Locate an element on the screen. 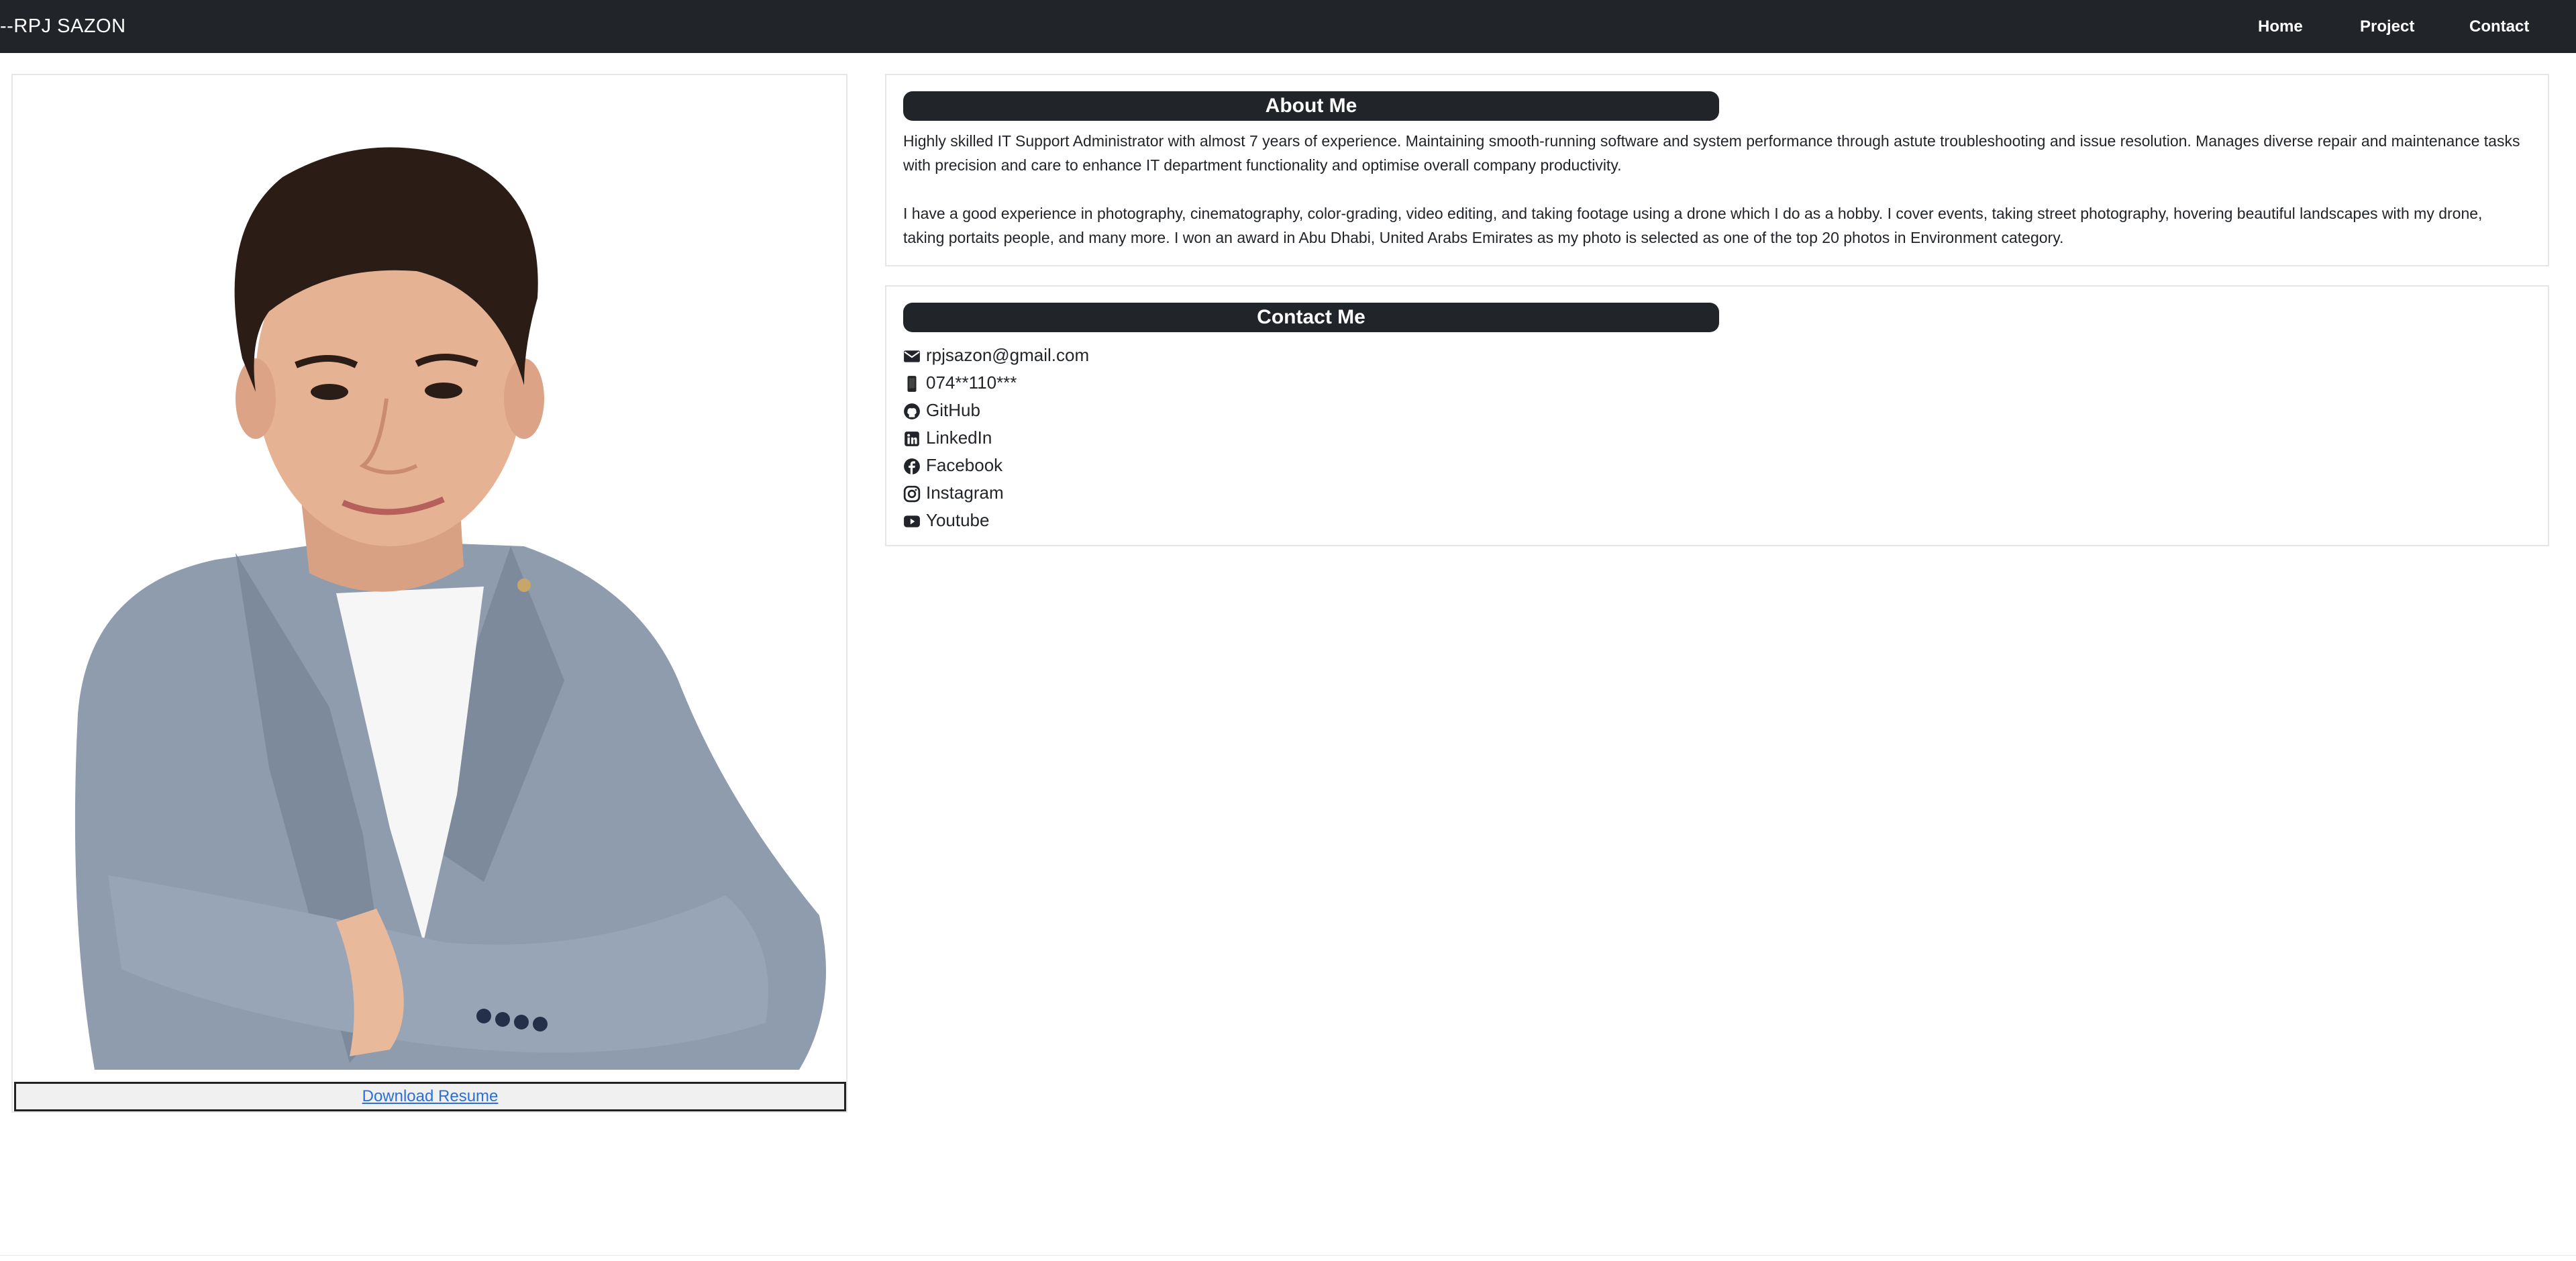 Image resolution: width=2576 pixels, height=1261 pixels. download-resume-link: Download Resume is located at coordinates (430, 1096).